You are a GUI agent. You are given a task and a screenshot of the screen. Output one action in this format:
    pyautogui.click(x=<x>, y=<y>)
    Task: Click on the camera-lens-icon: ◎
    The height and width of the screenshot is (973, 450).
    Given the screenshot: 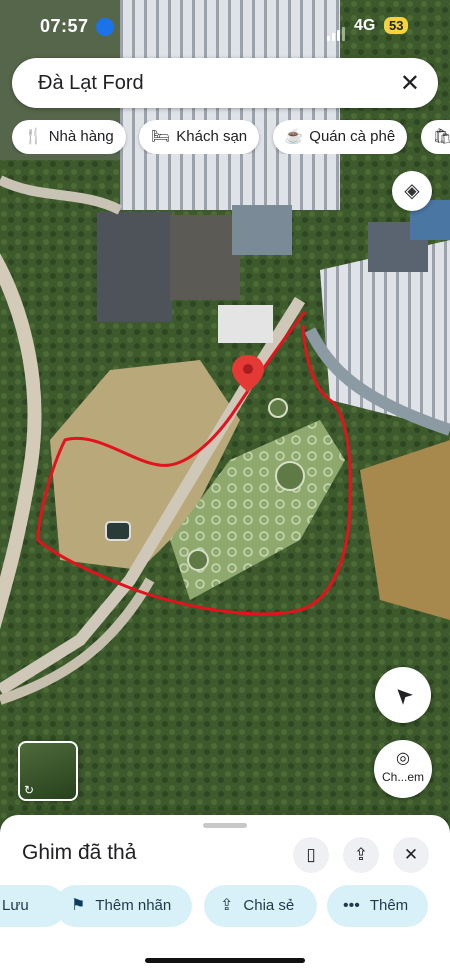 What is the action you would take?
    pyautogui.click(x=403, y=758)
    